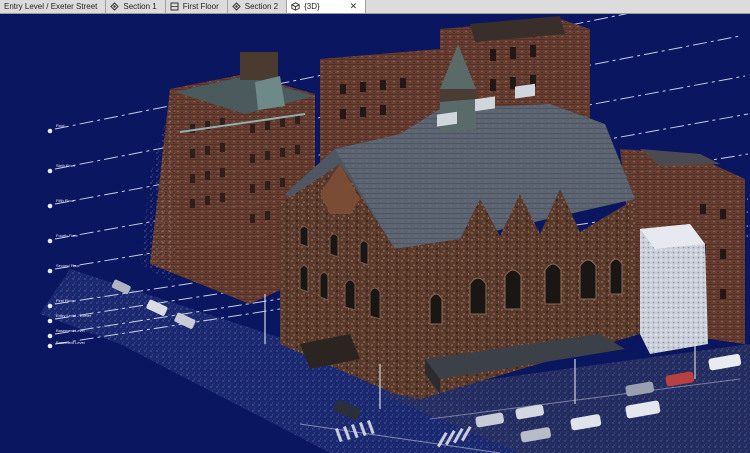 The width and height of the screenshot is (750, 453). Describe the element at coordinates (201, 6) in the screenshot. I see `tab-label: First Floor` at that location.